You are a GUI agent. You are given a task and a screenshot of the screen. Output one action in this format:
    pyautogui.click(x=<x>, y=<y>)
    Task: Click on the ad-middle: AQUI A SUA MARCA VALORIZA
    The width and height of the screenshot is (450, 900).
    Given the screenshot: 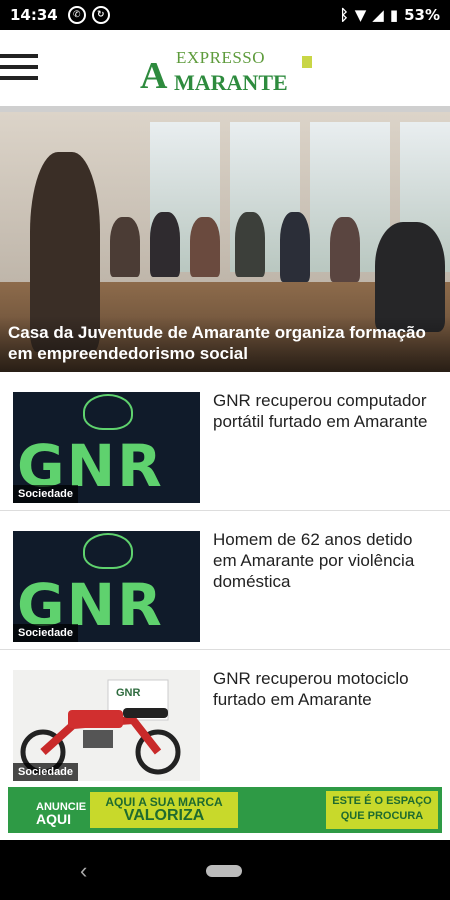 What is the action you would take?
    pyautogui.click(x=164, y=810)
    